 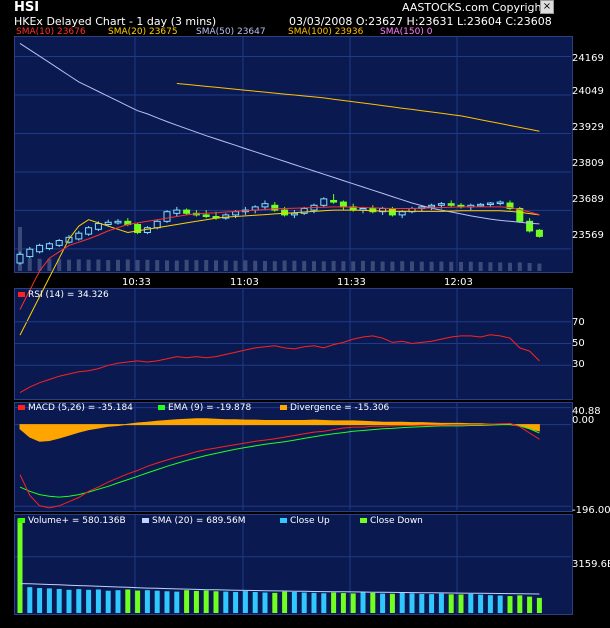 I want to click on legend-sma20: SMA(20) 23675, so click(x=143, y=32).